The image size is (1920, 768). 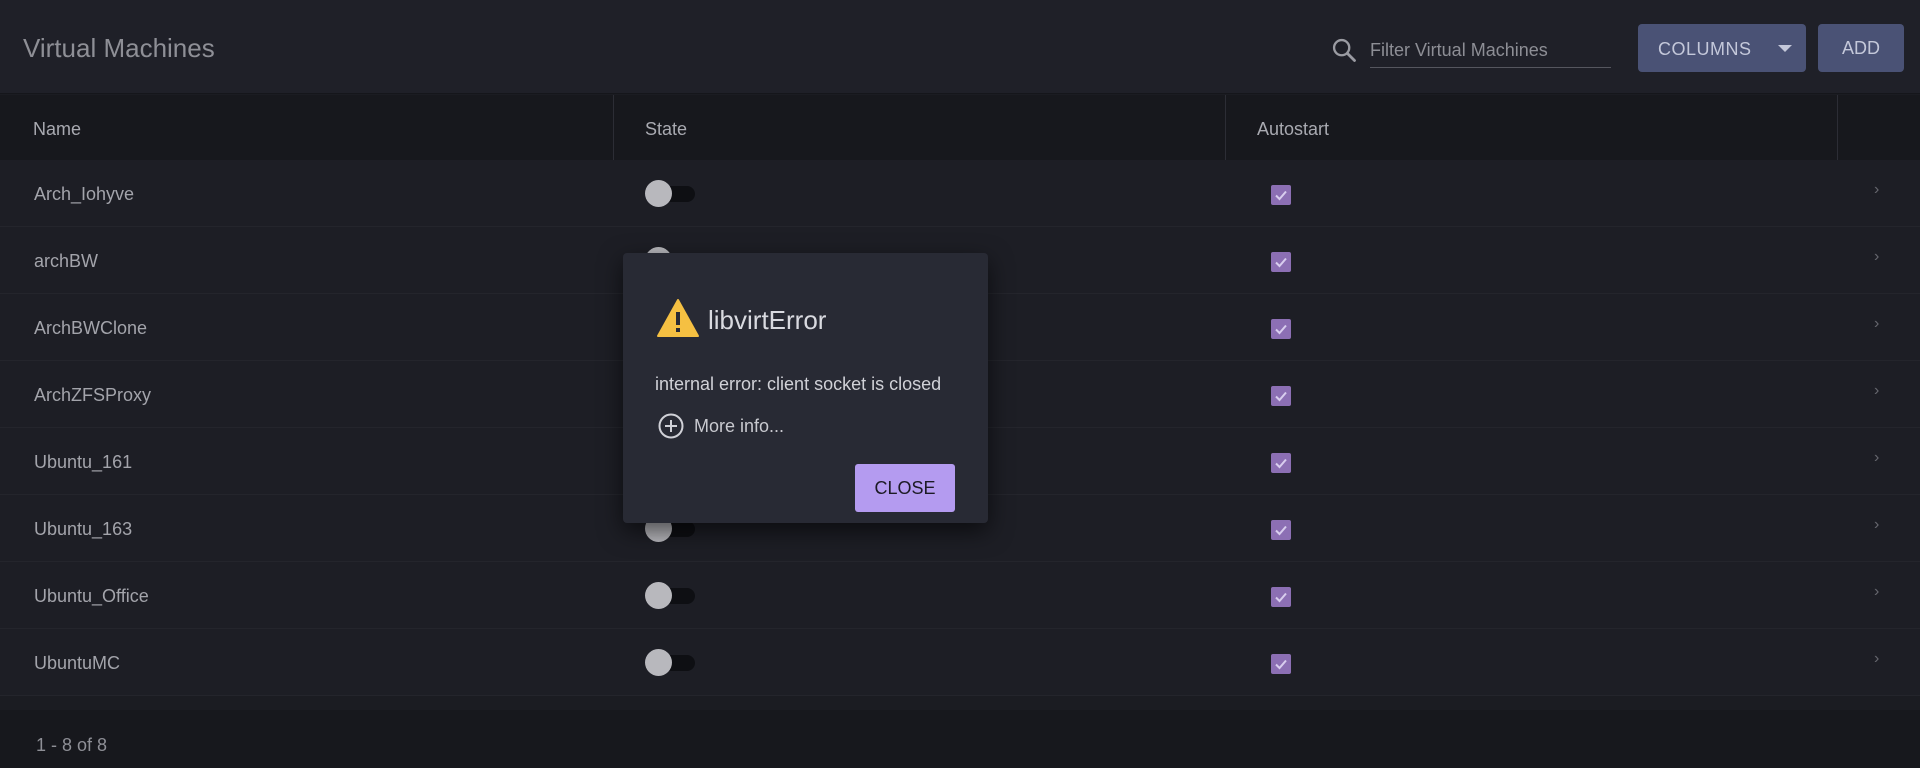 What do you see at coordinates (666, 127) in the screenshot?
I see `column-header-state: State` at bounding box center [666, 127].